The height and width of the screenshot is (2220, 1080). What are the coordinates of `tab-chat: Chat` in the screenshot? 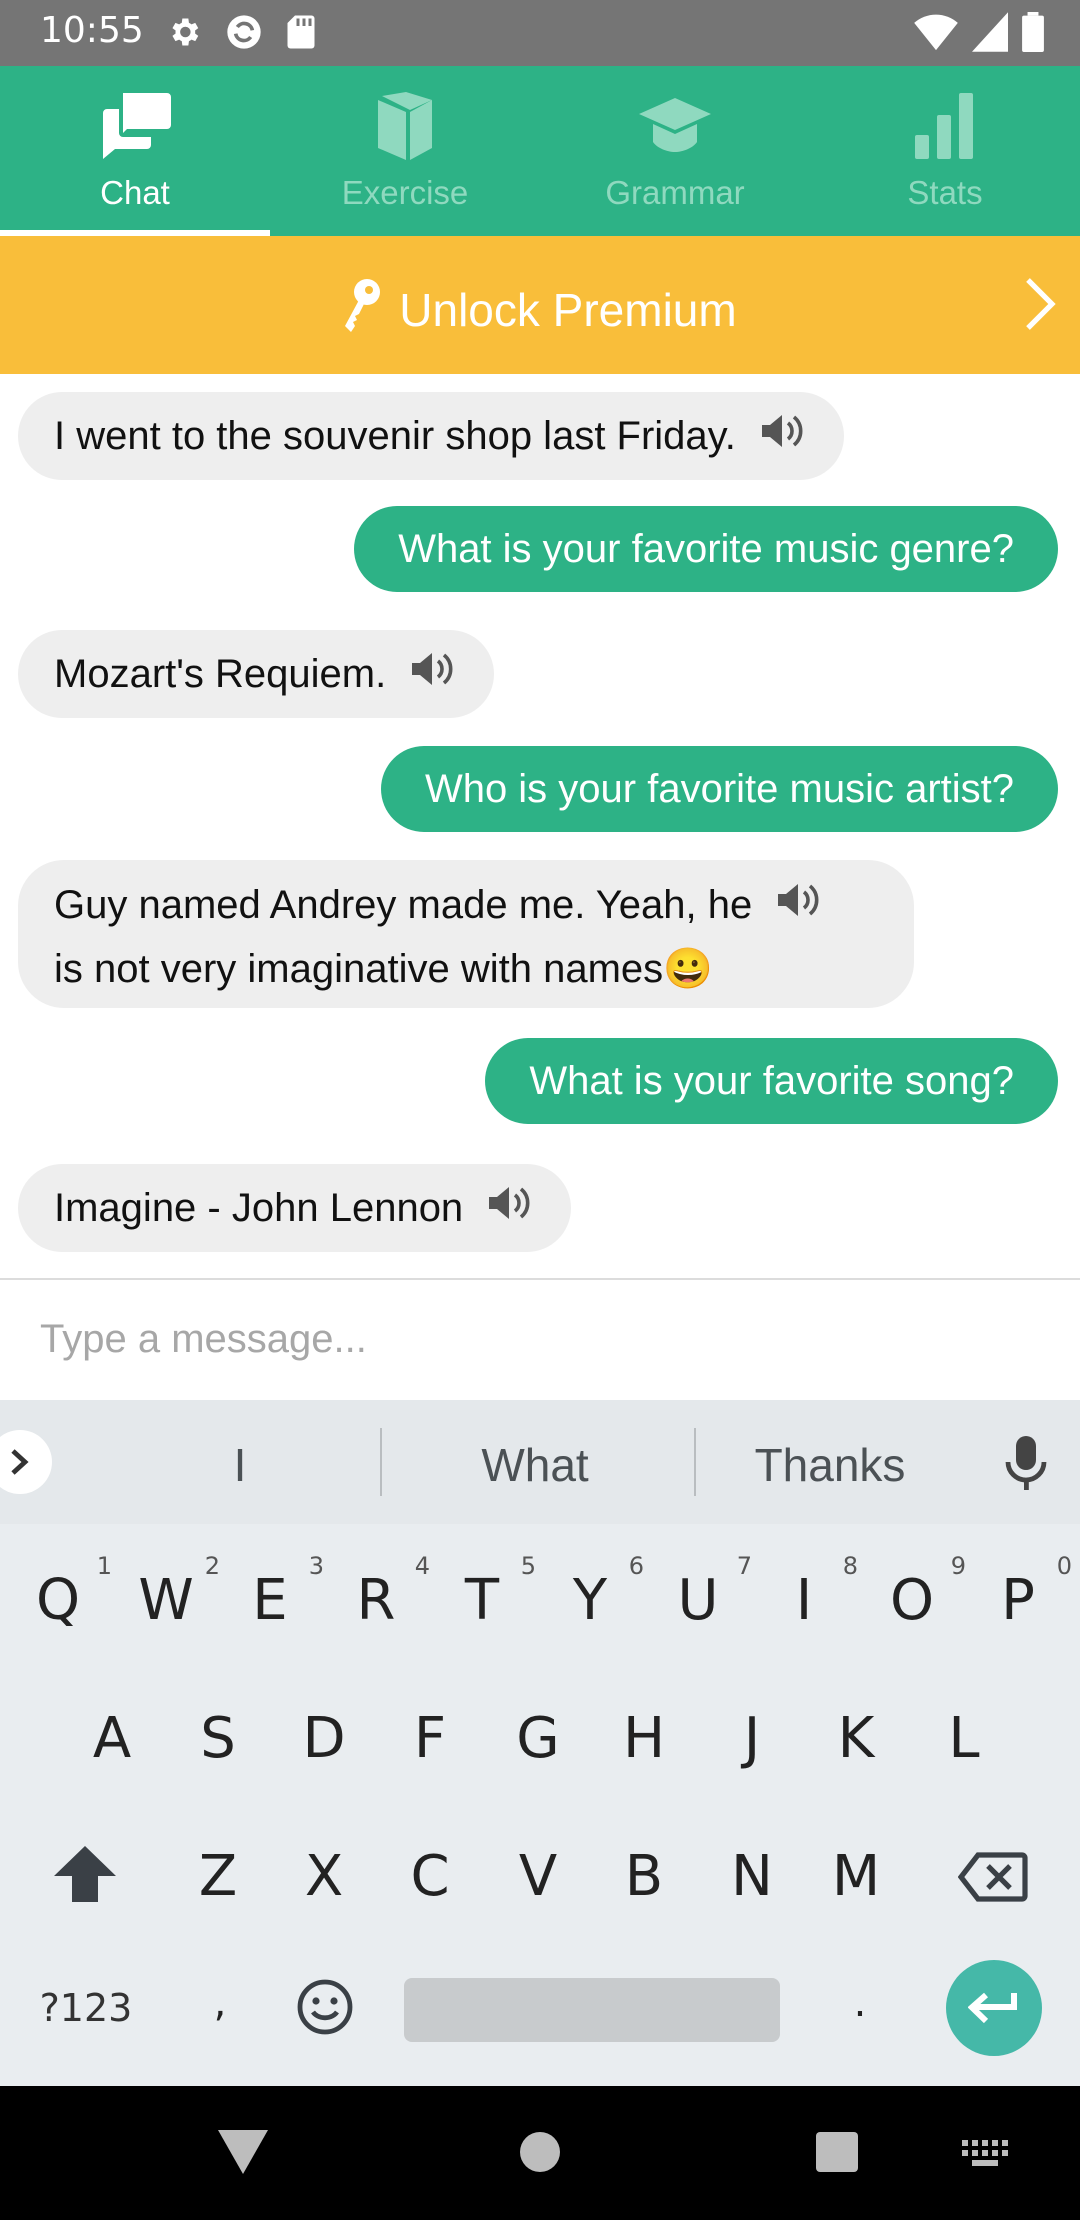 It's located at (135, 151).